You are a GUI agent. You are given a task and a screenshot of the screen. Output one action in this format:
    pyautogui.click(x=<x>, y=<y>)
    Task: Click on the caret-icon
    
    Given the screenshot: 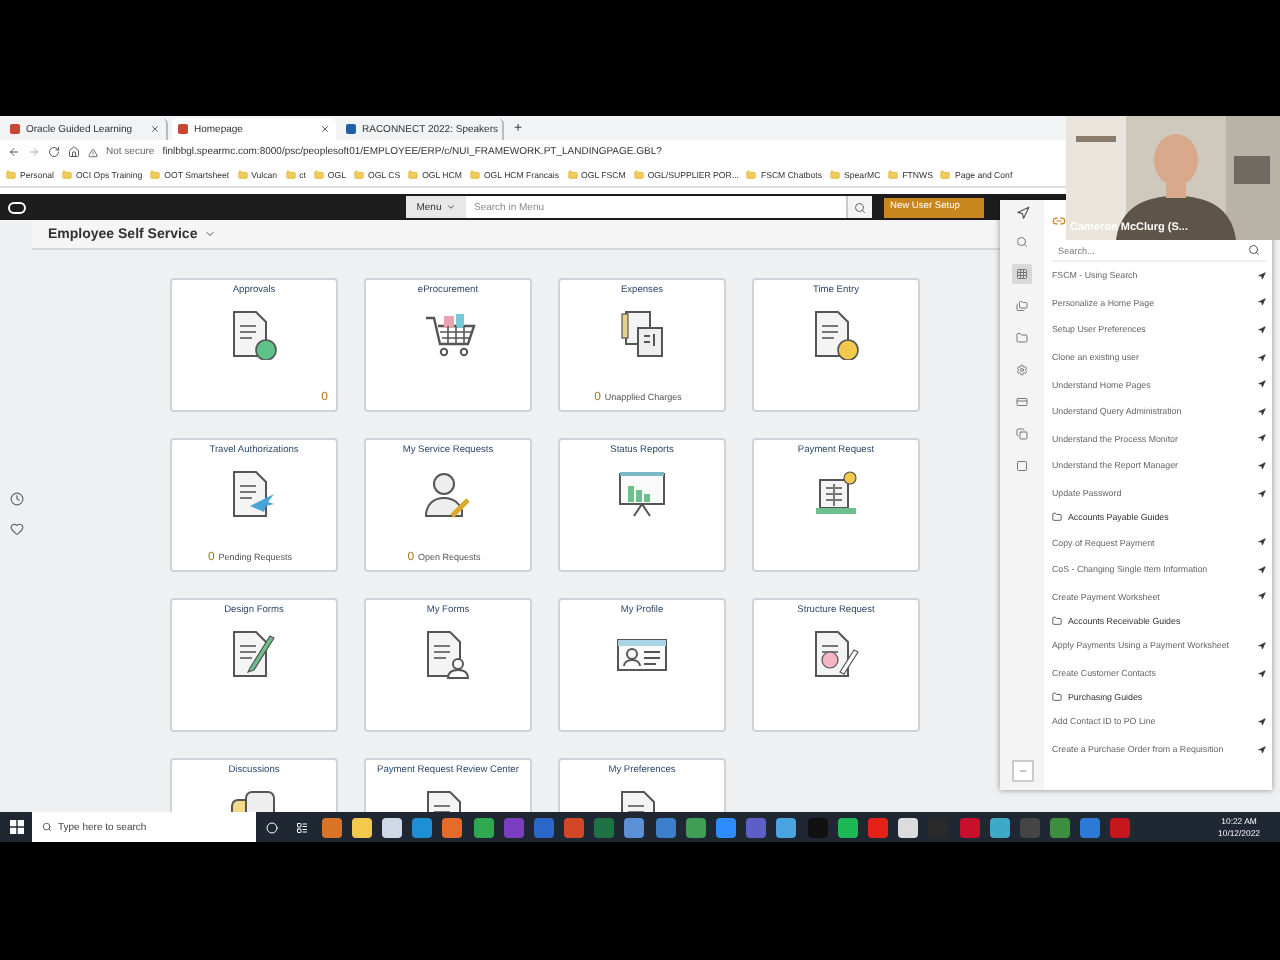 What is the action you would take?
    pyautogui.click(x=450, y=207)
    